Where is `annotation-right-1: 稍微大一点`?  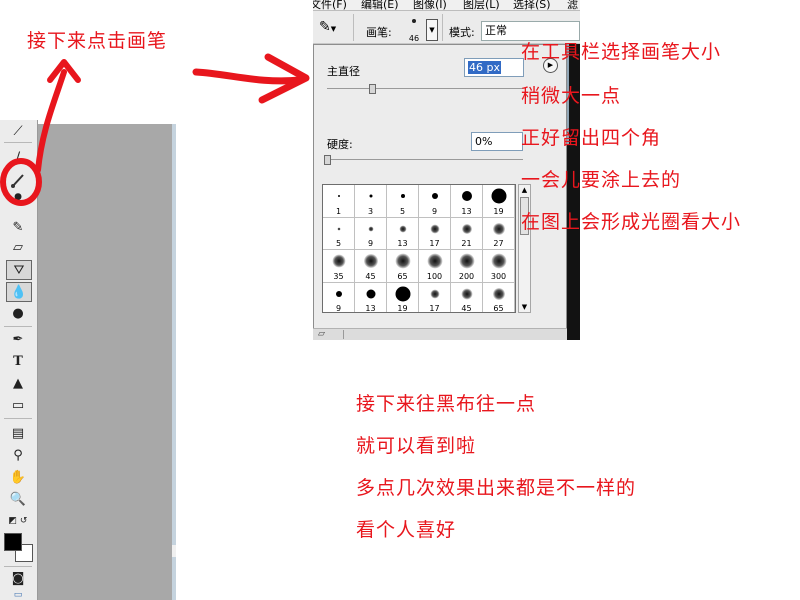
annotation-right-1: 稍微大一点 is located at coordinates (571, 96).